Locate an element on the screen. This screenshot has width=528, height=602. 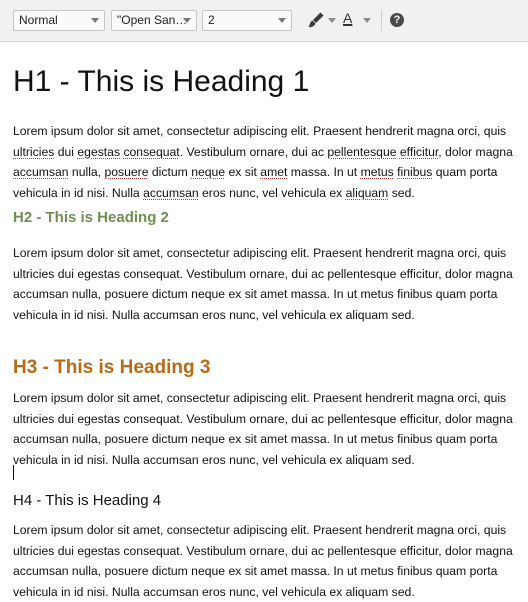
text-run: sed. is located at coordinates (401, 192).